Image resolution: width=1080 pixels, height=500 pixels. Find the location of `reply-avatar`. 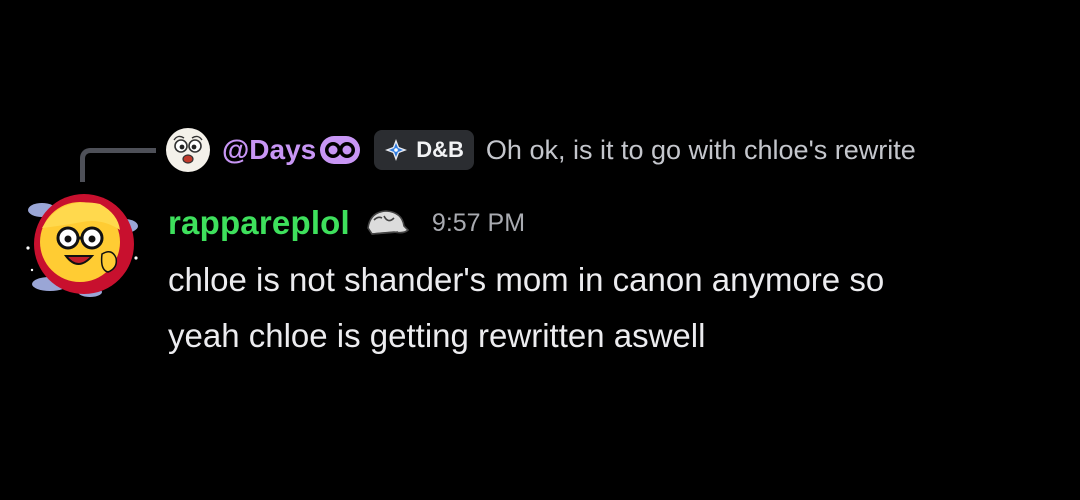

reply-avatar is located at coordinates (188, 150).